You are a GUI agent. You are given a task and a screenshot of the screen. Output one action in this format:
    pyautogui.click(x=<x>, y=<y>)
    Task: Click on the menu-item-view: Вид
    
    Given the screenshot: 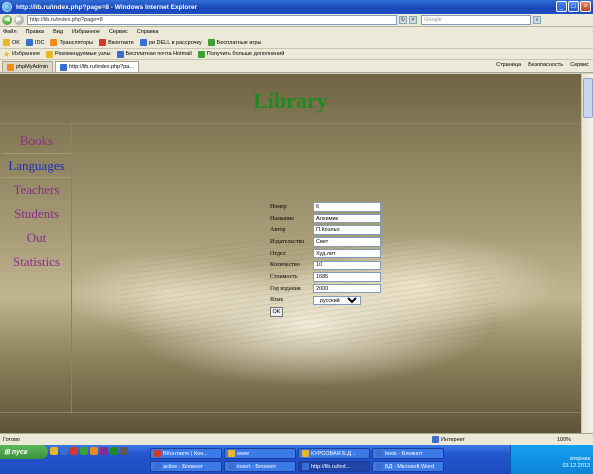 What is the action you would take?
    pyautogui.click(x=58, y=32)
    